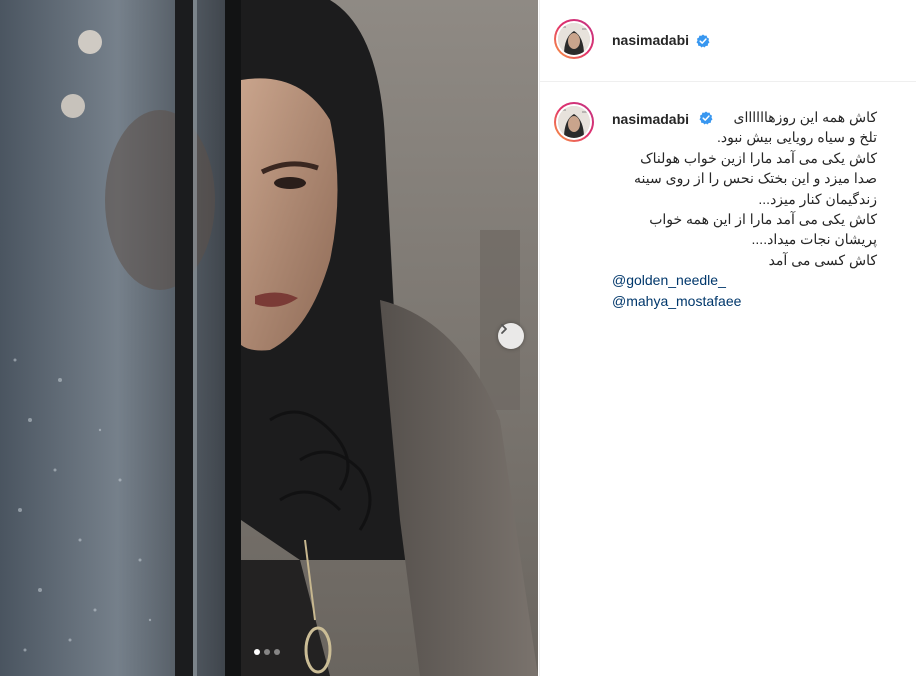 The width and height of the screenshot is (920, 676). I want to click on caption-avatar, so click(574, 122).